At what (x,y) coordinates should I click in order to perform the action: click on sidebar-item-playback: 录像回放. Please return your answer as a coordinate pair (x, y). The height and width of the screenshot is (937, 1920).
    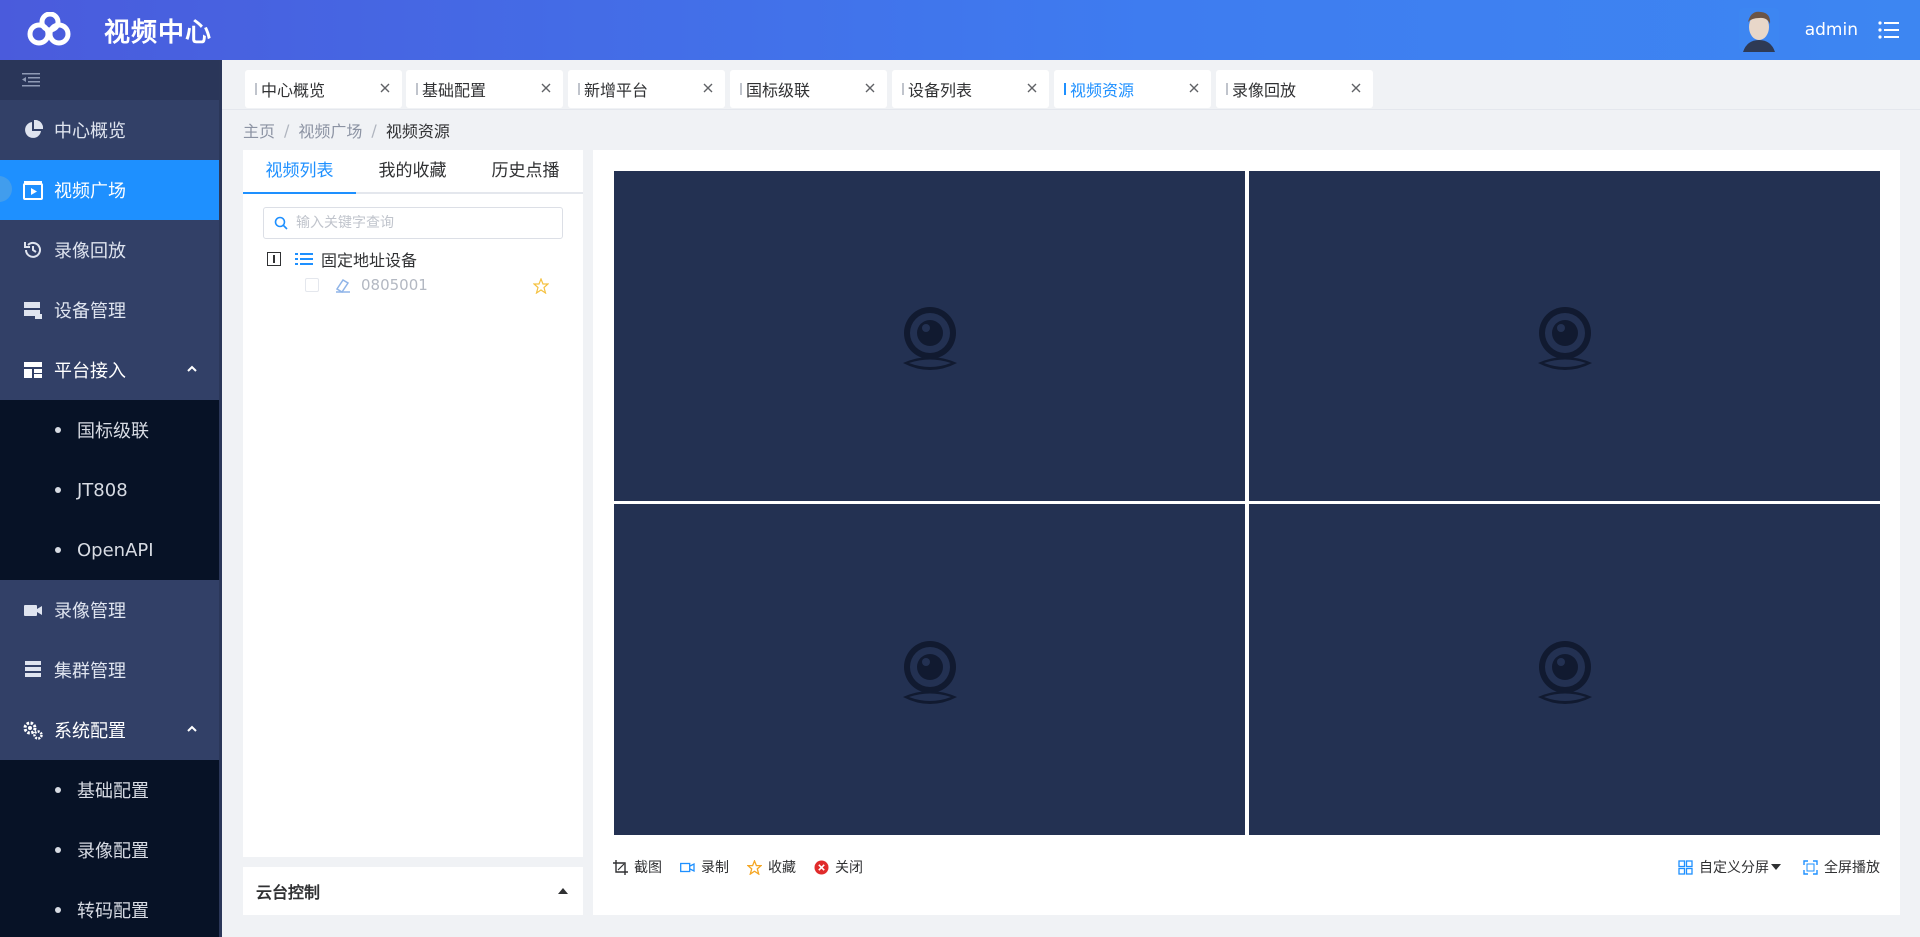
    Looking at the image, I should click on (109, 250).